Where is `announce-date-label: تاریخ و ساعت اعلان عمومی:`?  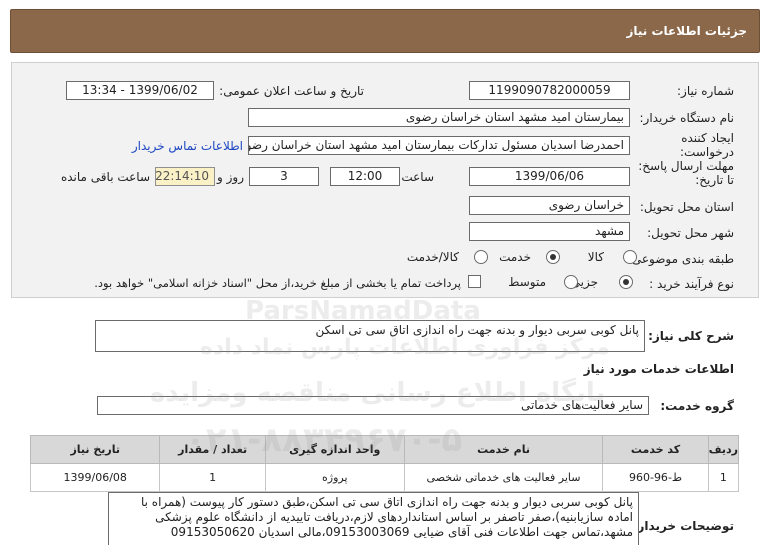
announce-date-label: تاریخ و ساعت اعلان عمومی: is located at coordinates (291, 91).